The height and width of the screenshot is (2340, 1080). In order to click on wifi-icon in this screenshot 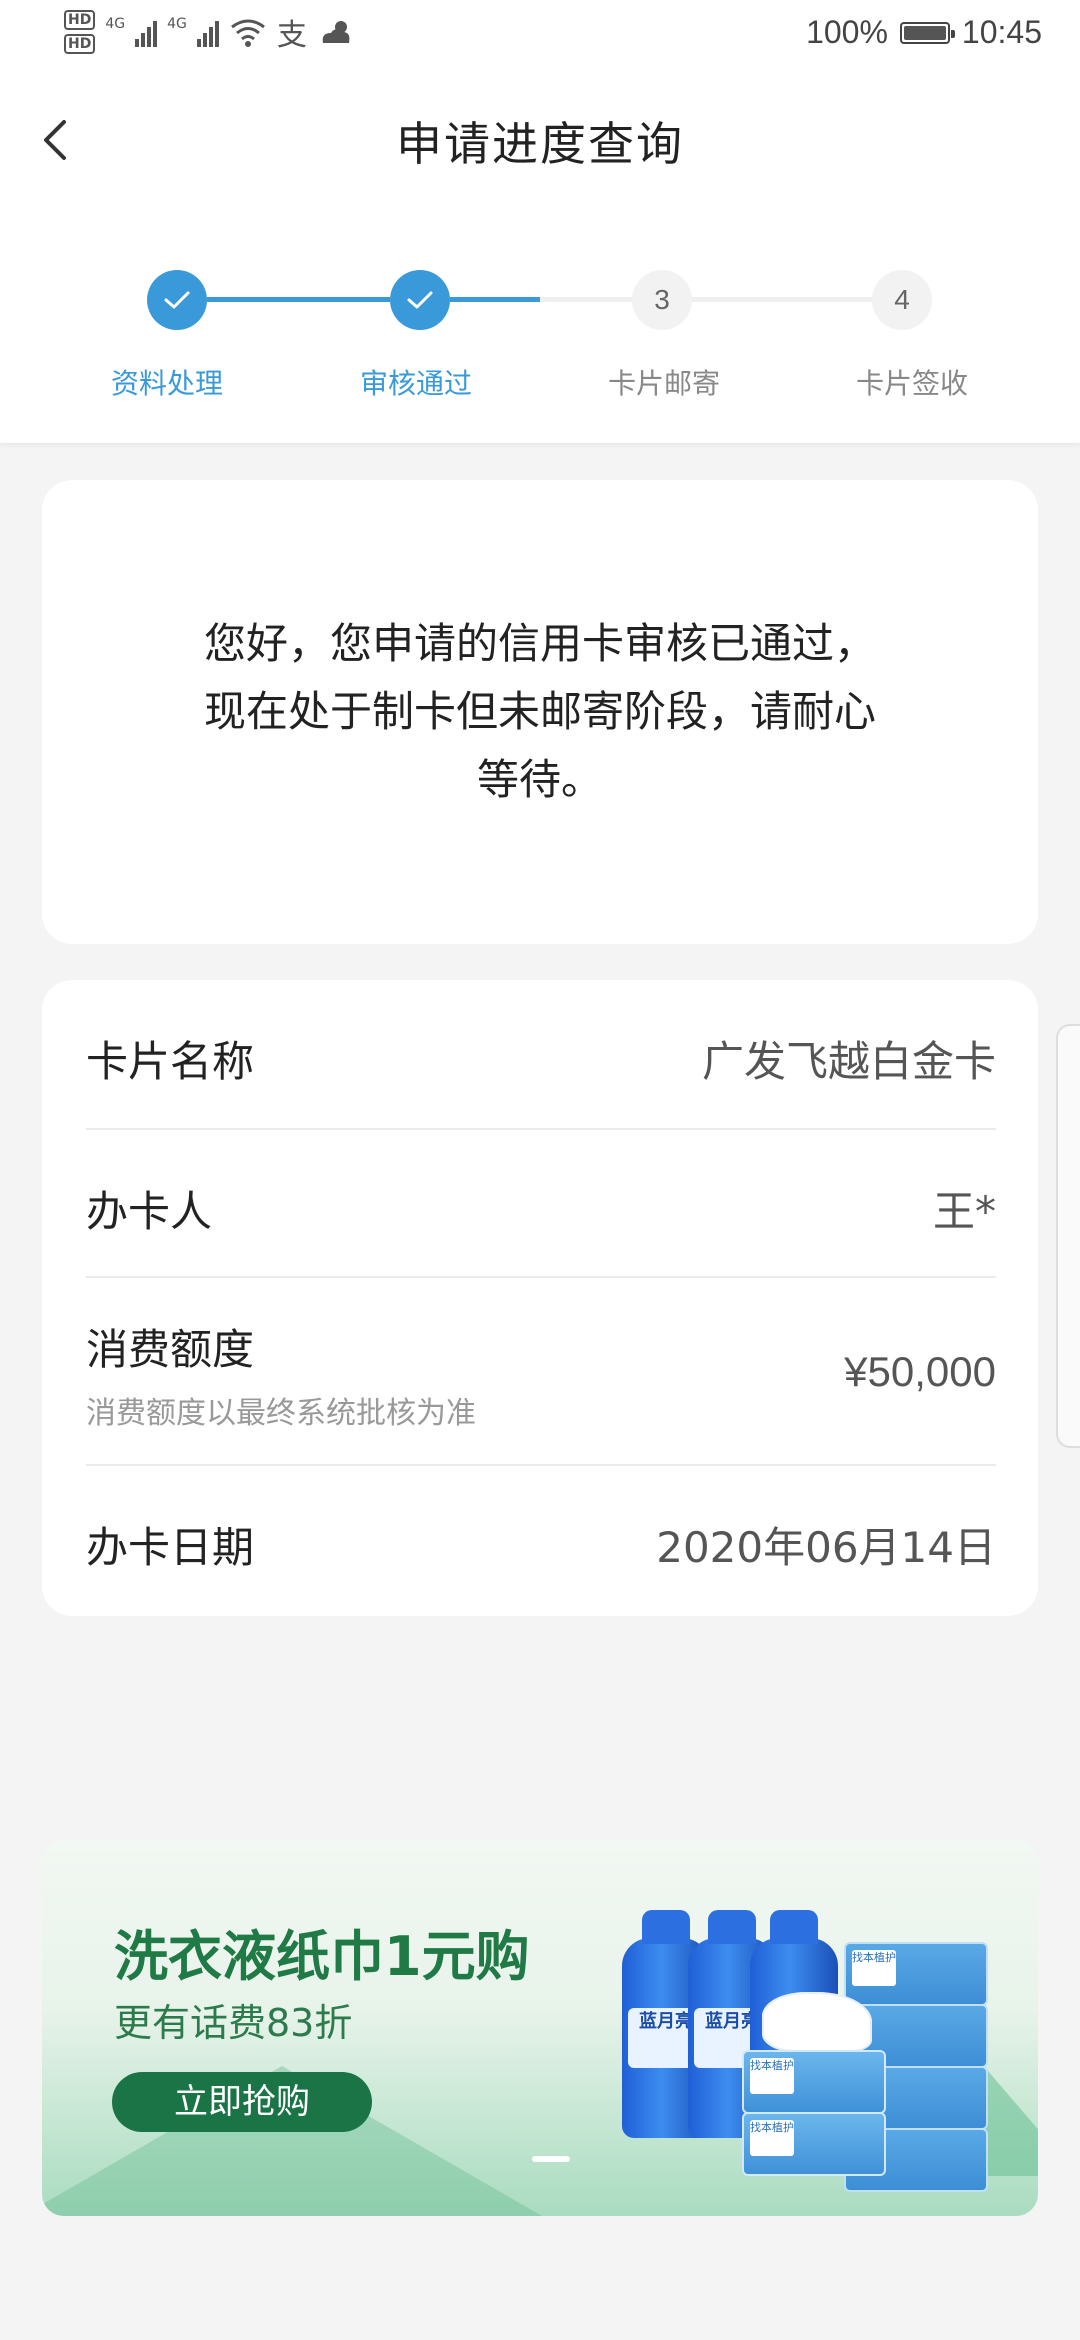, I will do `click(247, 33)`.